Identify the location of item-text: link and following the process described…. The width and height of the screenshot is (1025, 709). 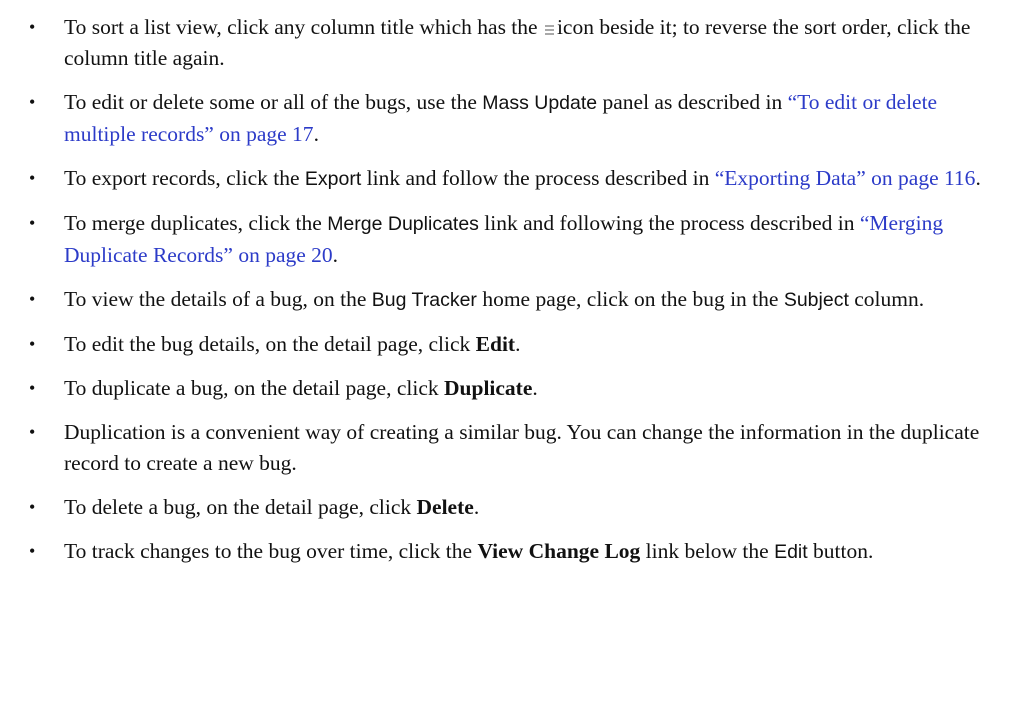
(669, 223).